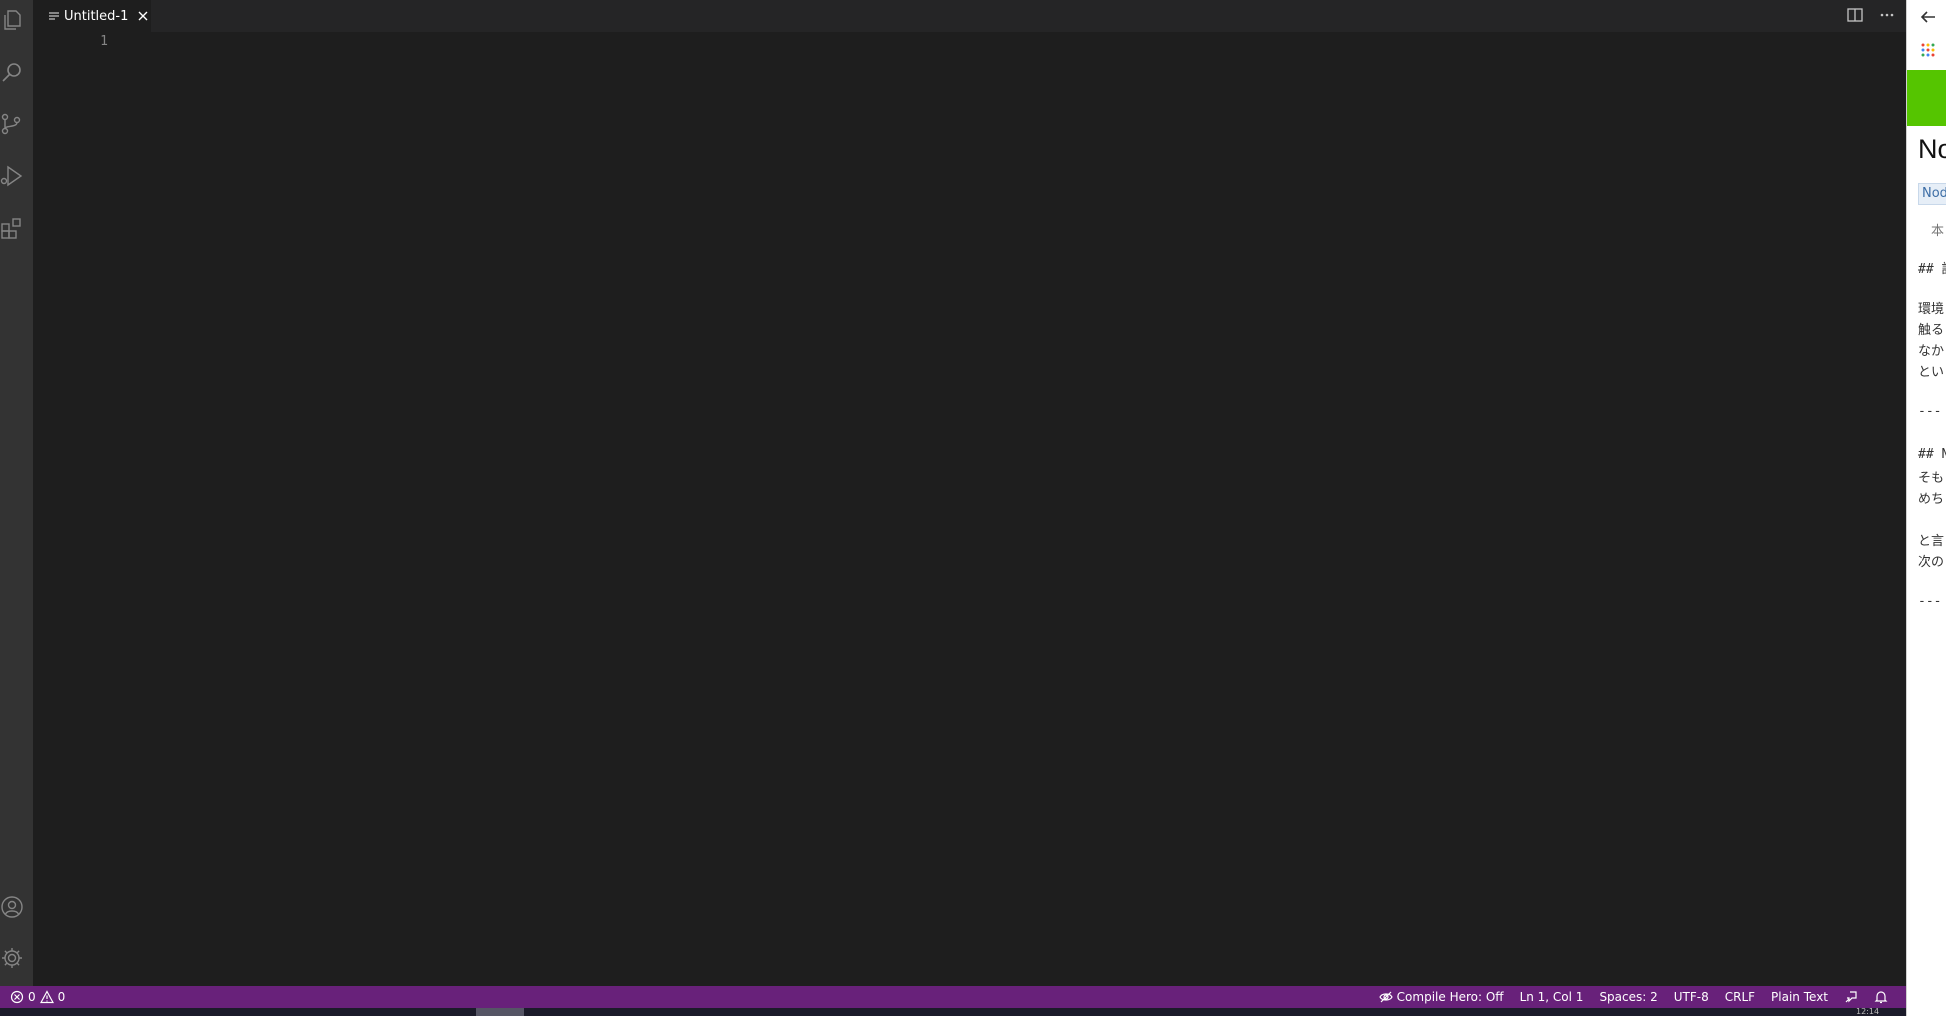 This screenshot has height=1016, width=1946. Describe the element at coordinates (1928, 17) in the screenshot. I see `back-arrow-icon` at that location.